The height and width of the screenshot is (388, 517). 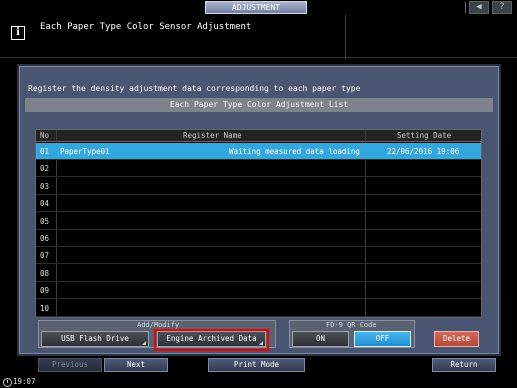 What do you see at coordinates (258, 238) in the screenshot?
I see `table-row: 06` at bounding box center [258, 238].